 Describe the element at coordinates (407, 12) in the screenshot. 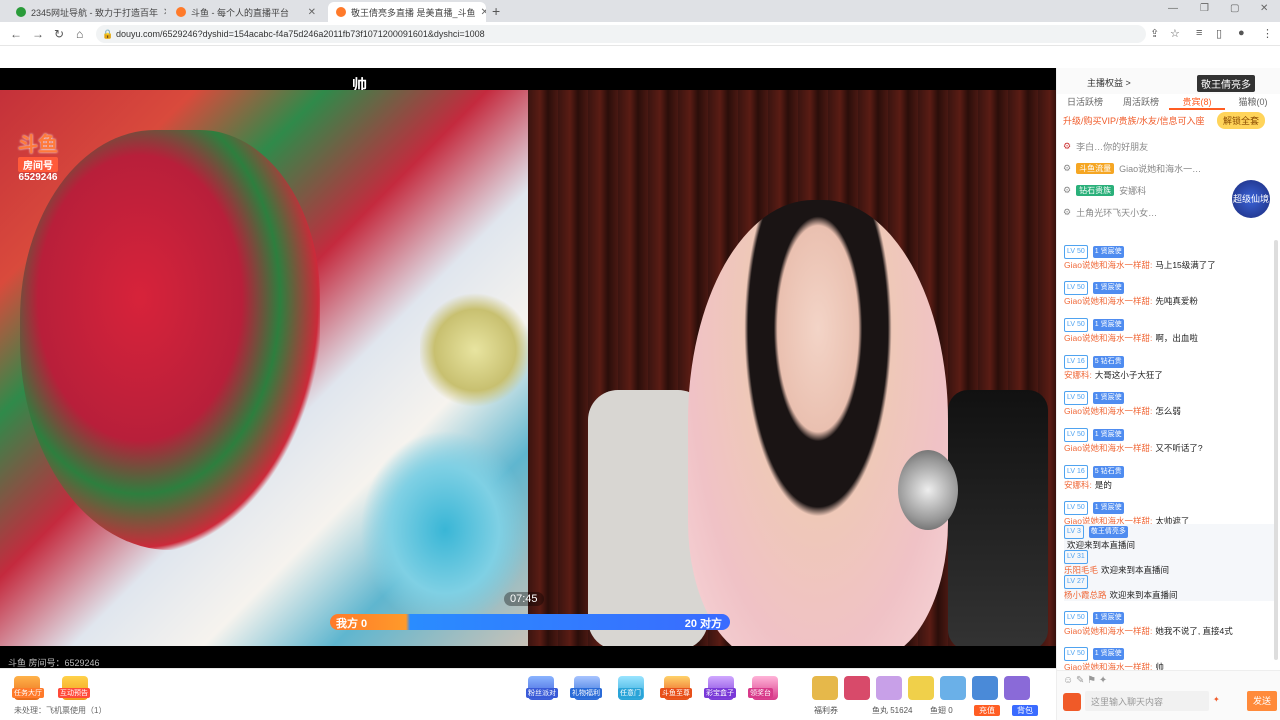

I see `tab-stream: 敬王倩亮多直播 是美直播_斗鱼 ✕` at that location.